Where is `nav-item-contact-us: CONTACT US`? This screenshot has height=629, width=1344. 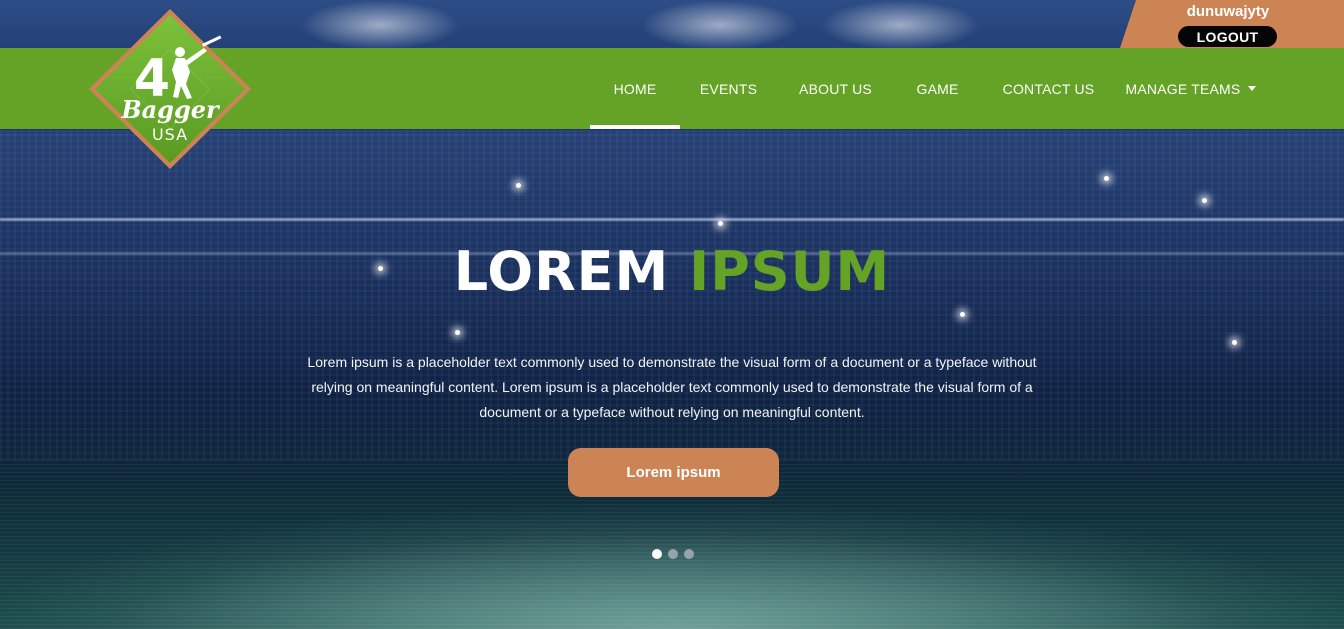
nav-item-contact-us: CONTACT US is located at coordinates (1048, 88).